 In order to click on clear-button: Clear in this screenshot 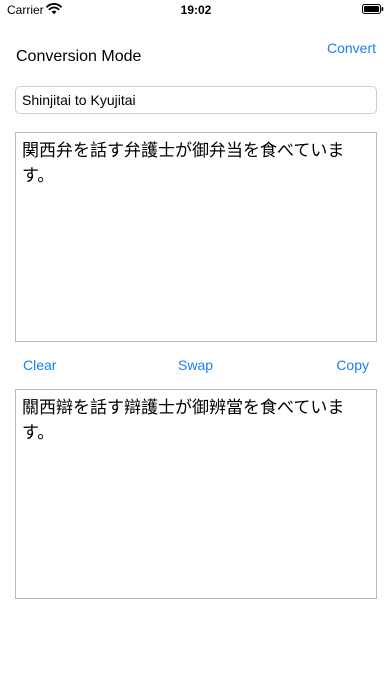, I will do `click(39, 365)`.